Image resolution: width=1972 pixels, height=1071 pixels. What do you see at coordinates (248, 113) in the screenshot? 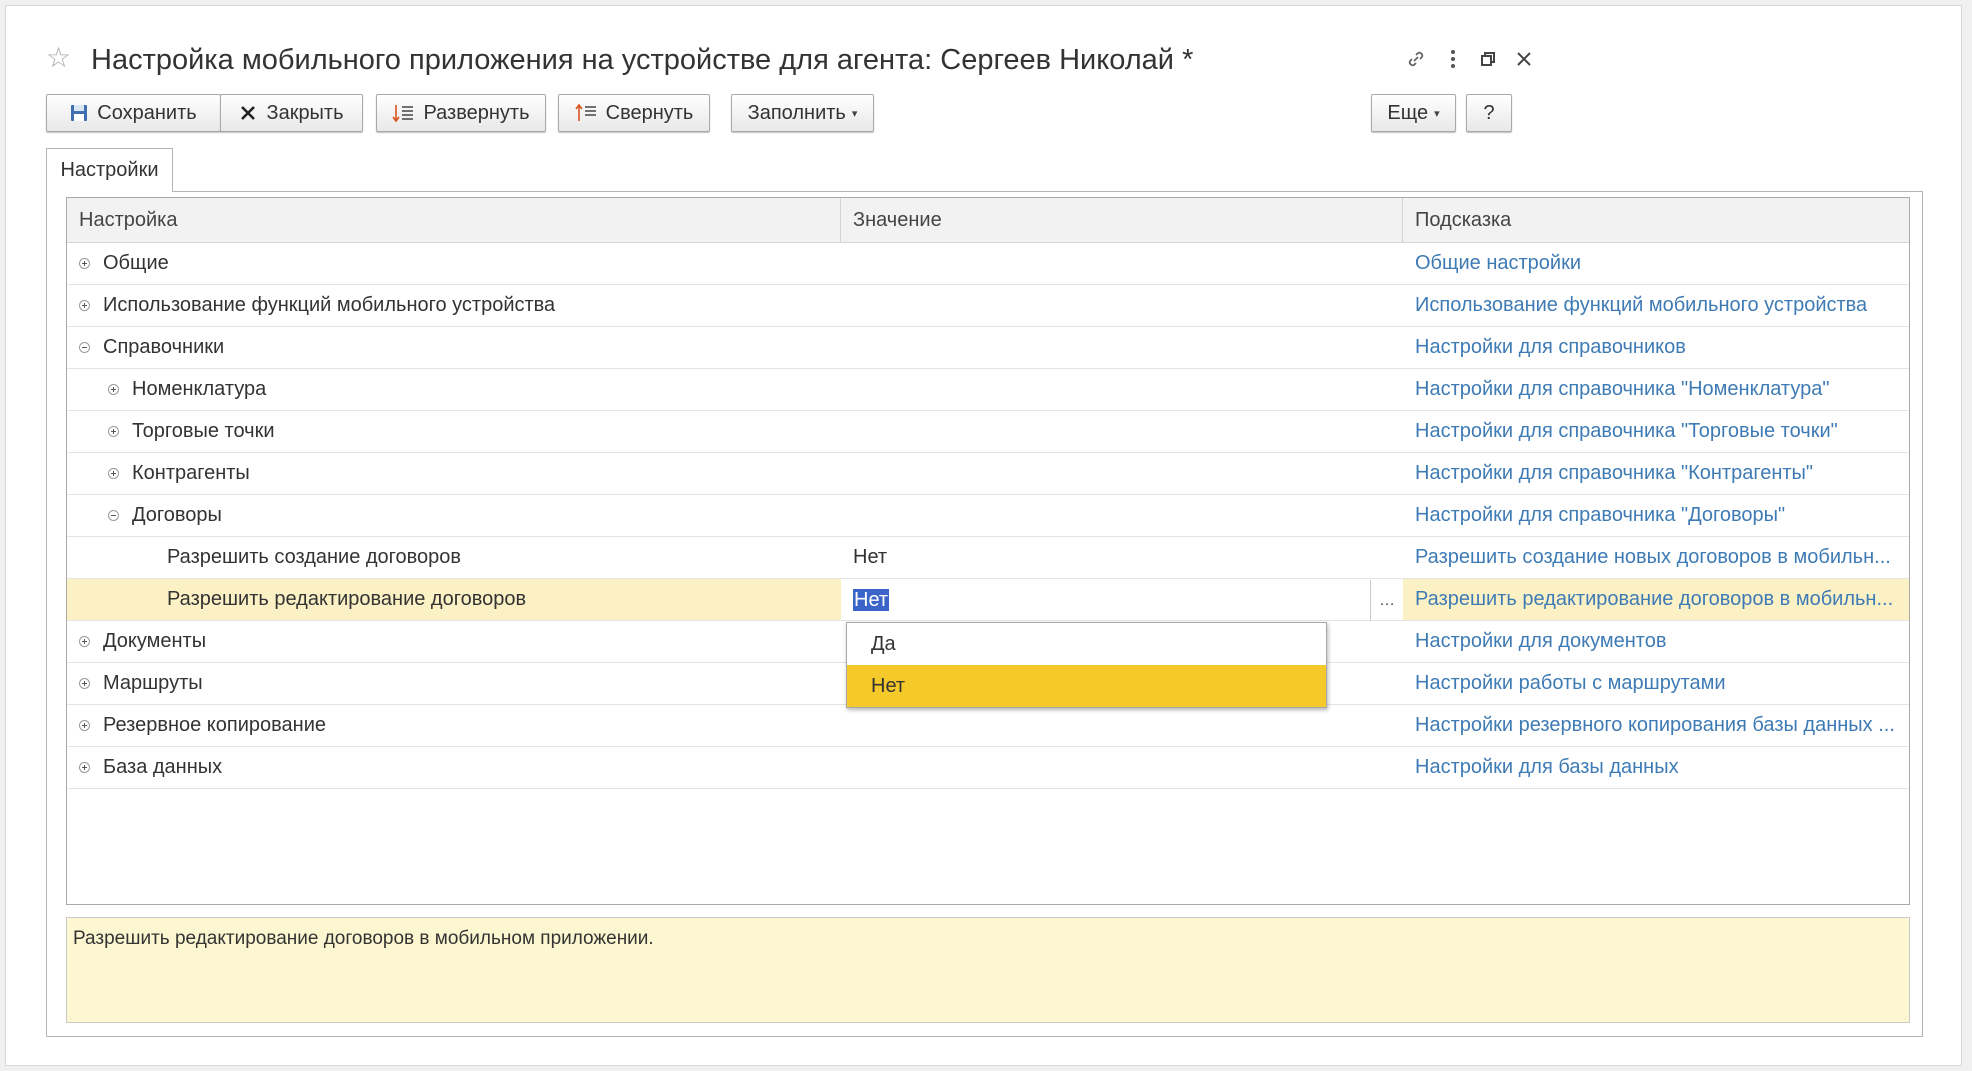
I see `close-x-icon` at bounding box center [248, 113].